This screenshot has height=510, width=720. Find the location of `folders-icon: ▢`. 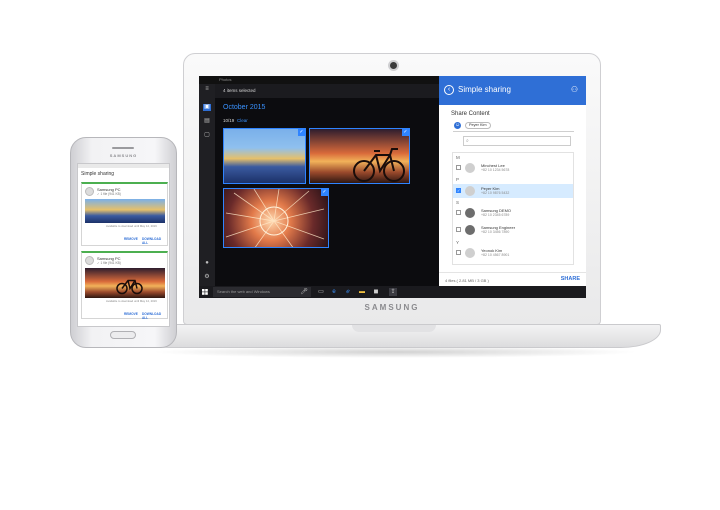

folders-icon: ▢ is located at coordinates (207, 135).